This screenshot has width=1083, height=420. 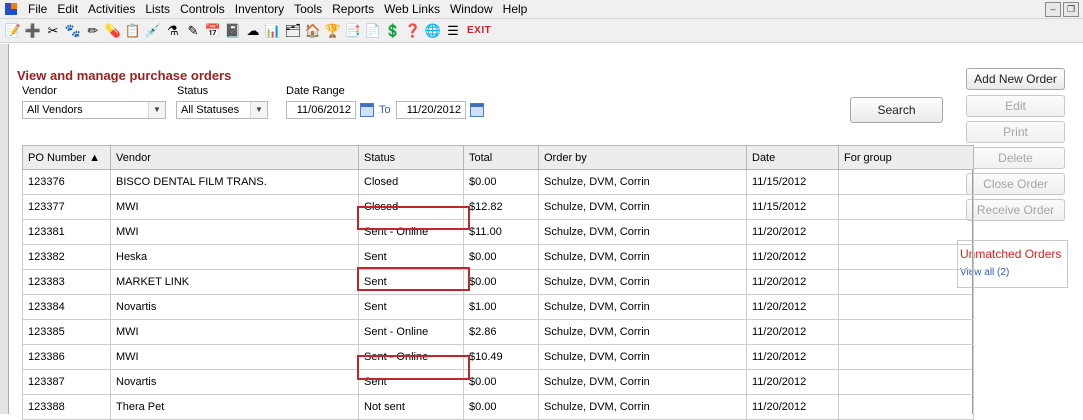 I want to click on table-cell: 123387, so click(x=66, y=382).